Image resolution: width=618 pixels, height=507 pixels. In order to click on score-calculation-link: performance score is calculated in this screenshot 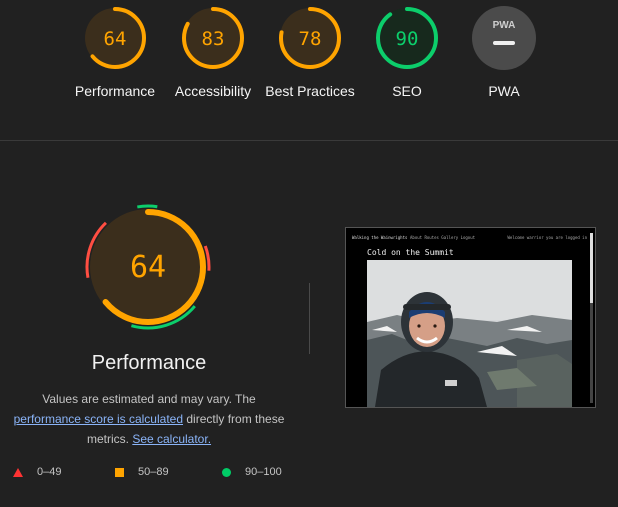, I will do `click(98, 419)`.